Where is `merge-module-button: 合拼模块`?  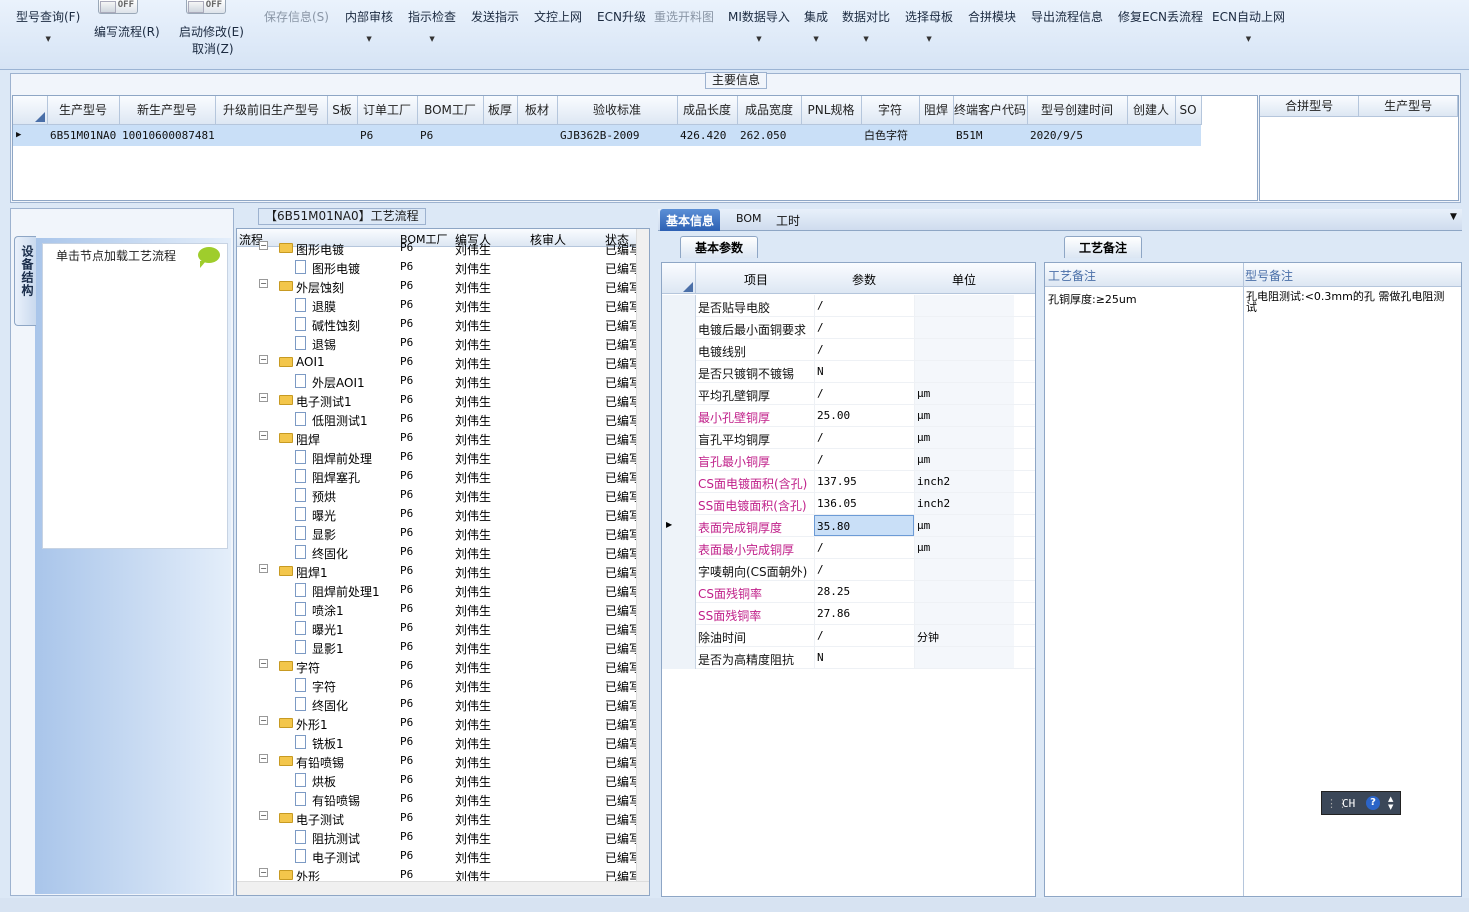 merge-module-button: 合拼模块 is located at coordinates (992, 16).